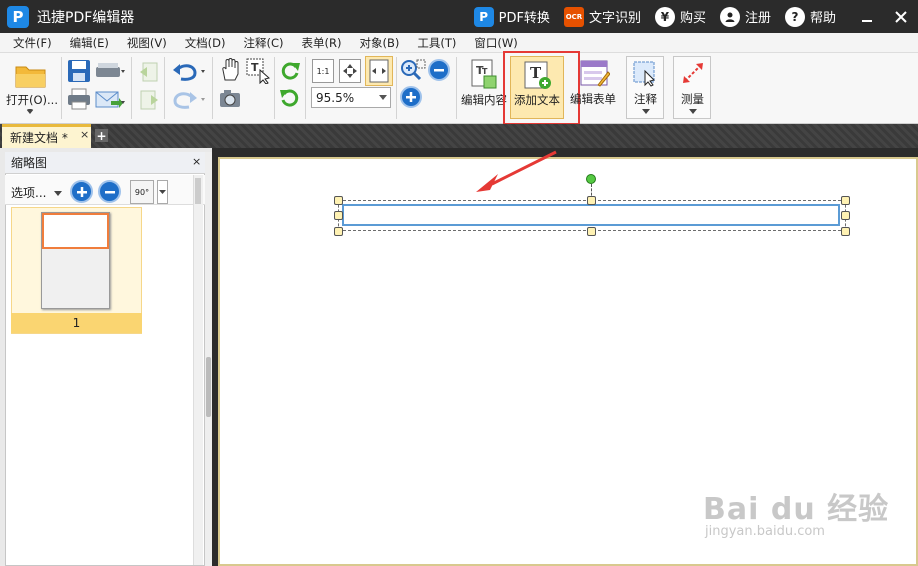  Describe the element at coordinates (411, 97) in the screenshot. I see `zoom-in-button` at that location.